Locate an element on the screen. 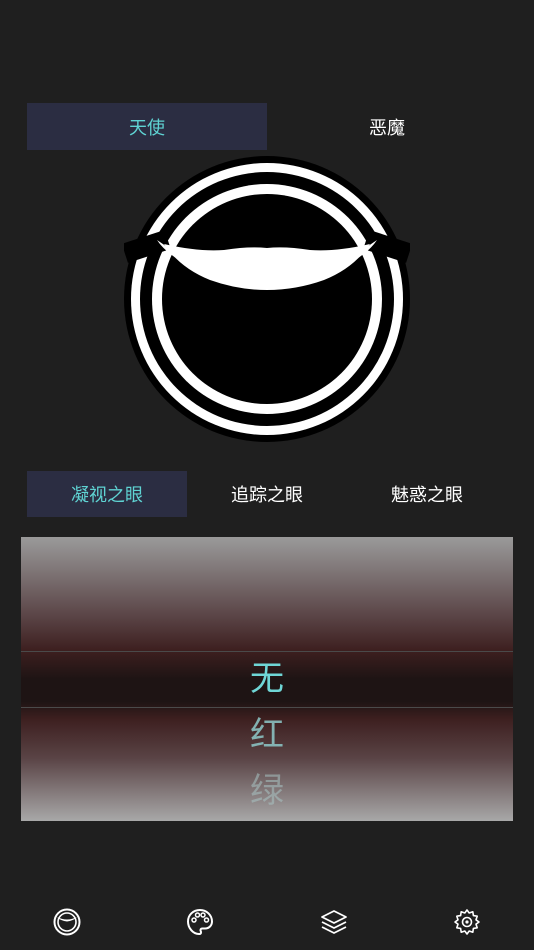 The height and width of the screenshot is (950, 534). picker-option-none: 无 is located at coordinates (267, 679).